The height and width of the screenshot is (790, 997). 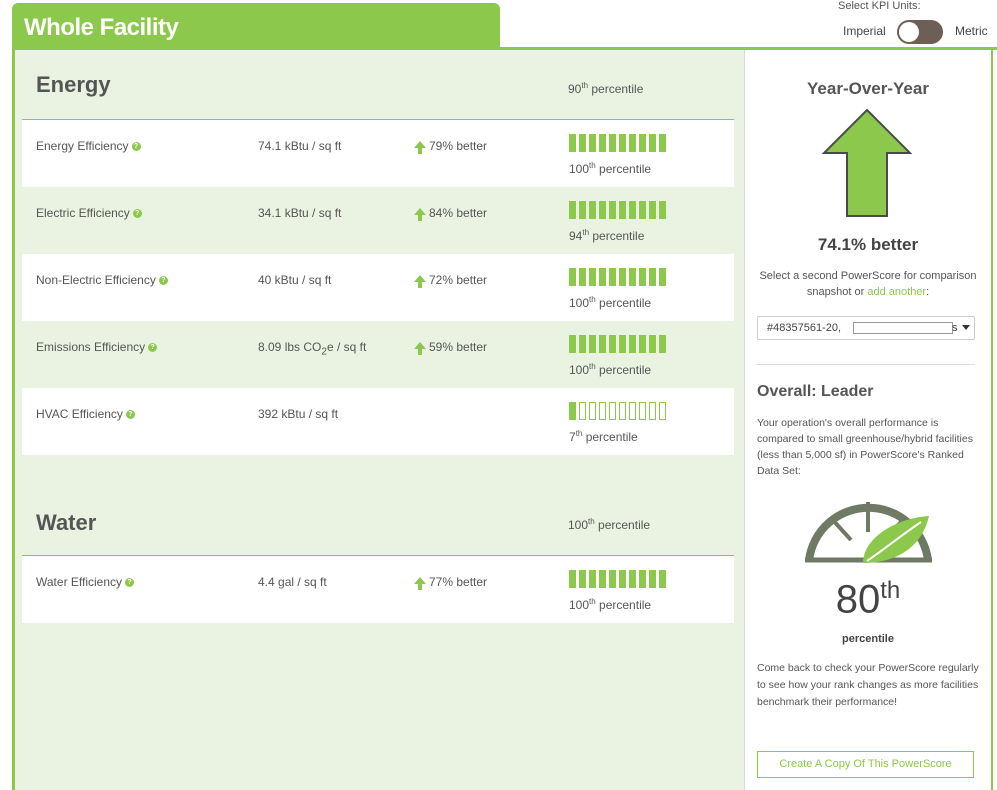 I want to click on kpi-percentile: 94th percentile, so click(x=607, y=235).